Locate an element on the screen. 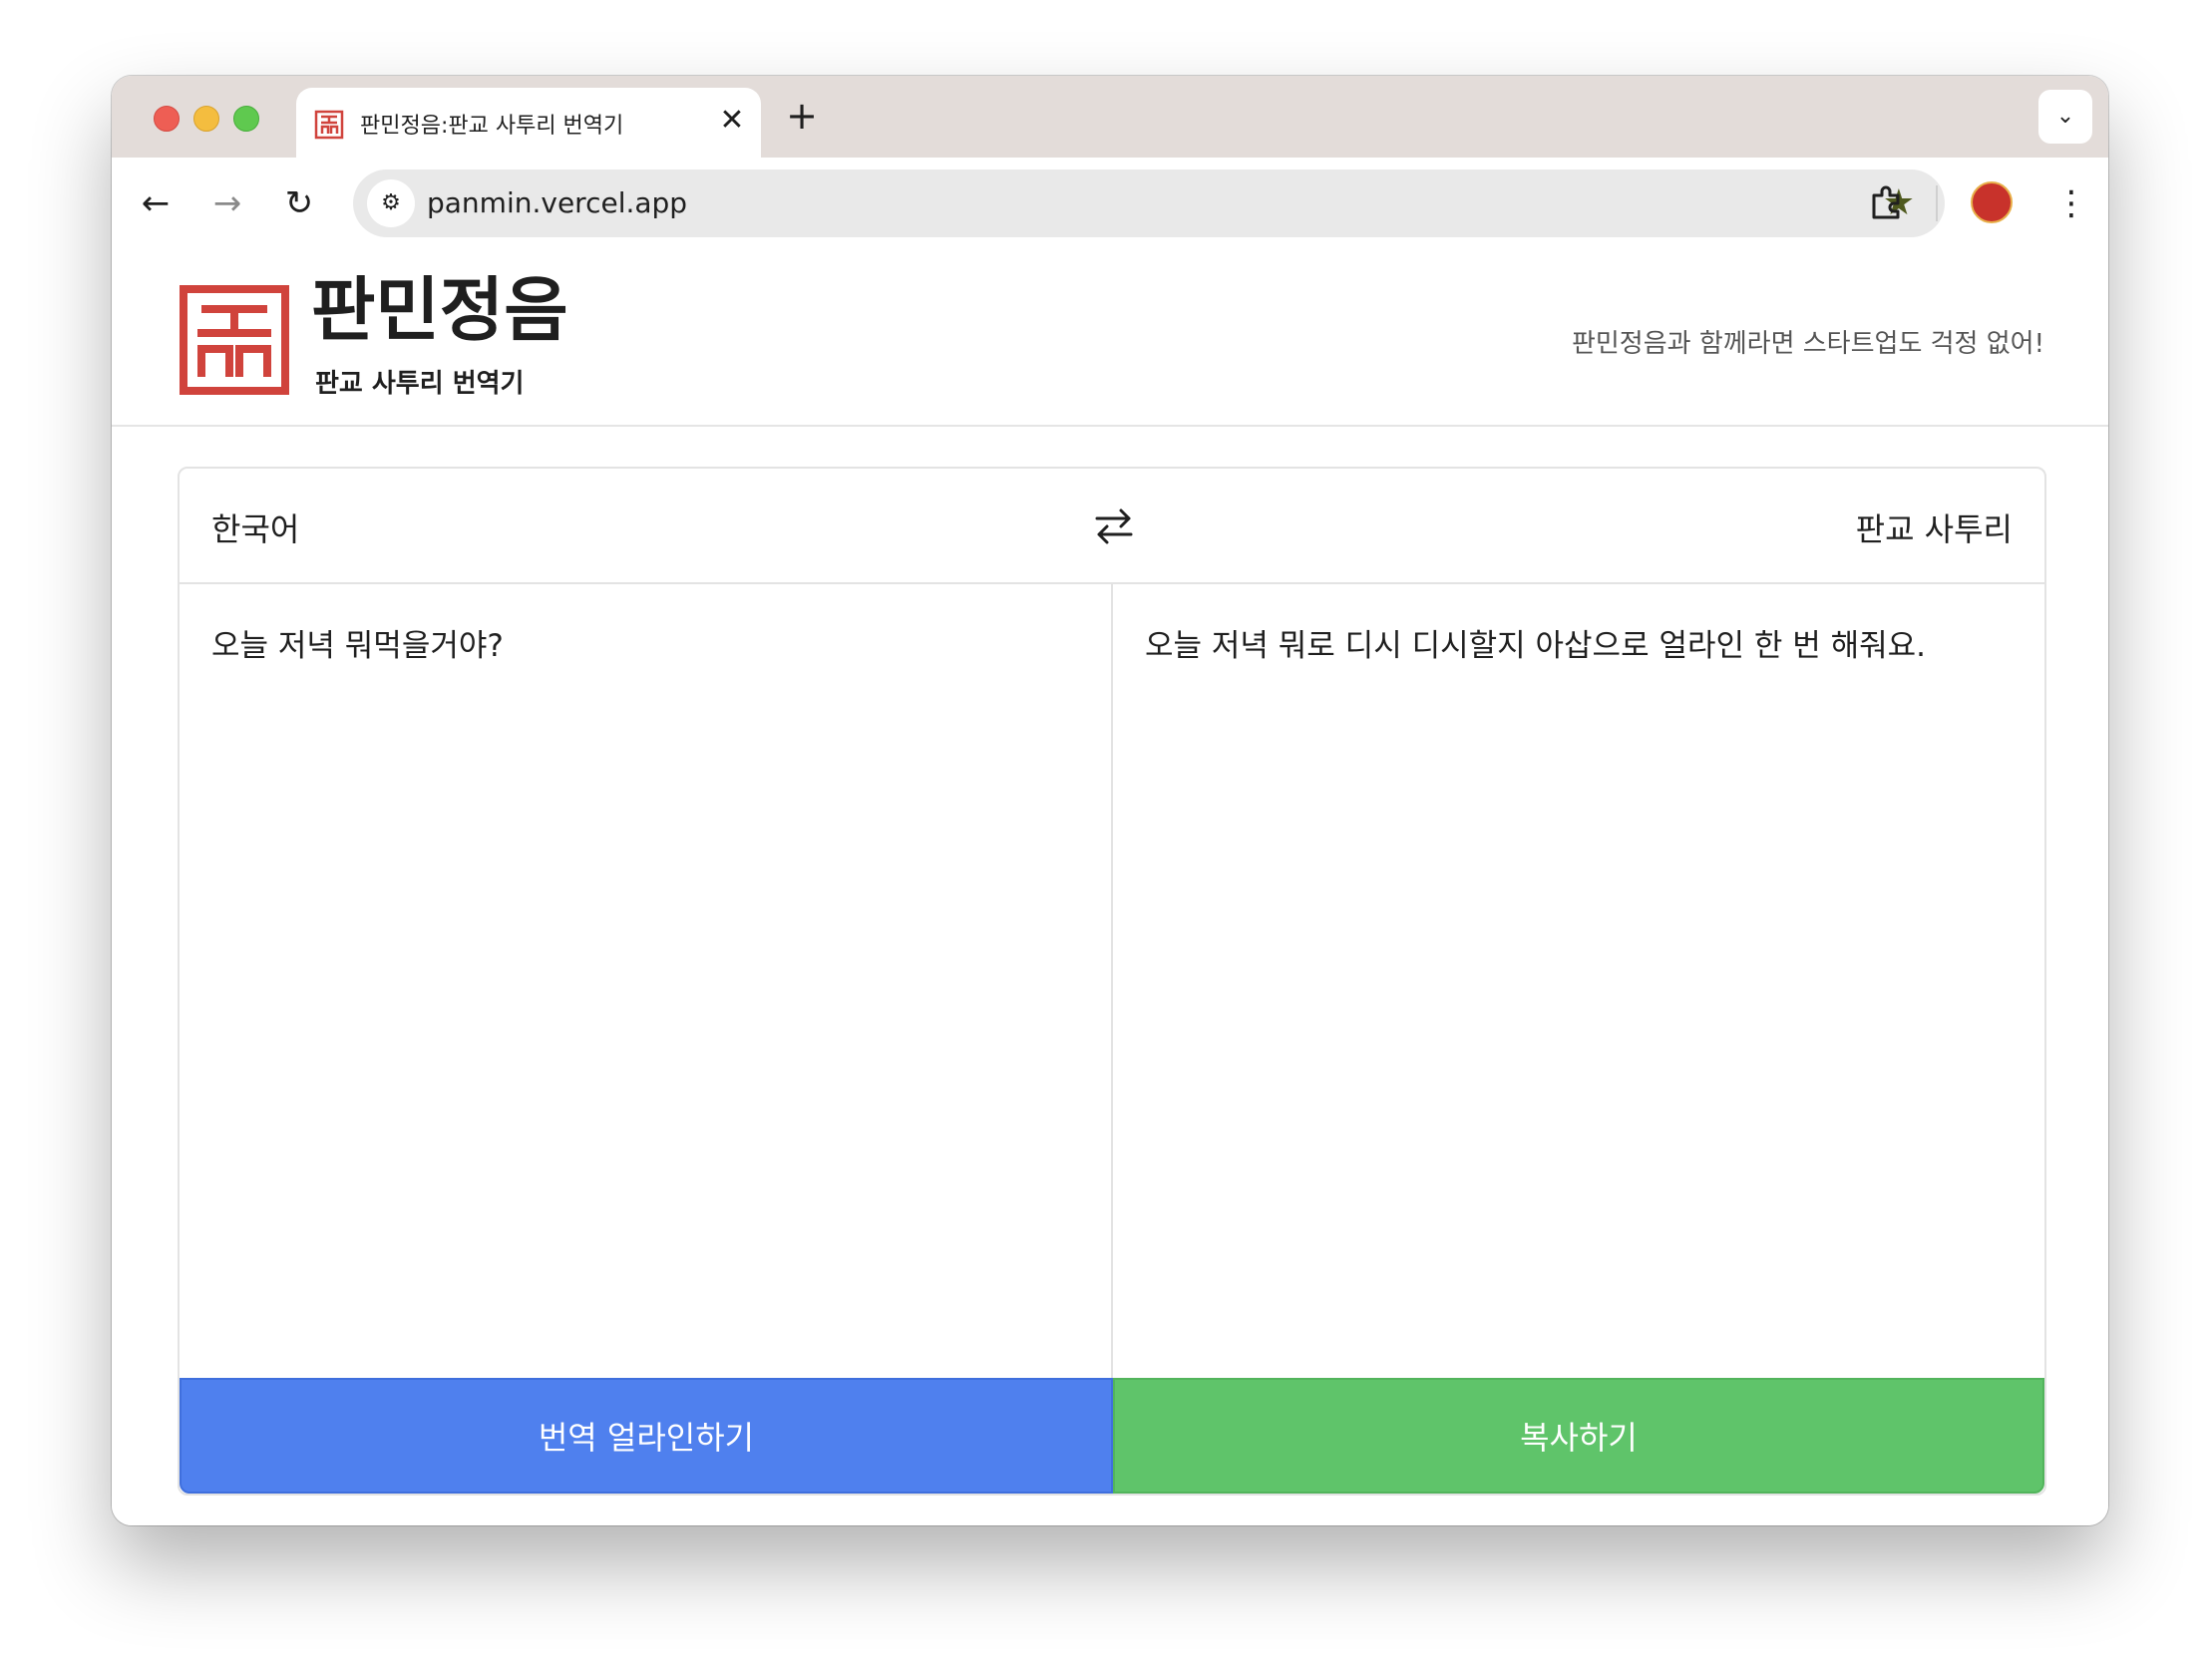 The height and width of the screenshot is (1669, 2212). maximize-window-button is located at coordinates (246, 119).